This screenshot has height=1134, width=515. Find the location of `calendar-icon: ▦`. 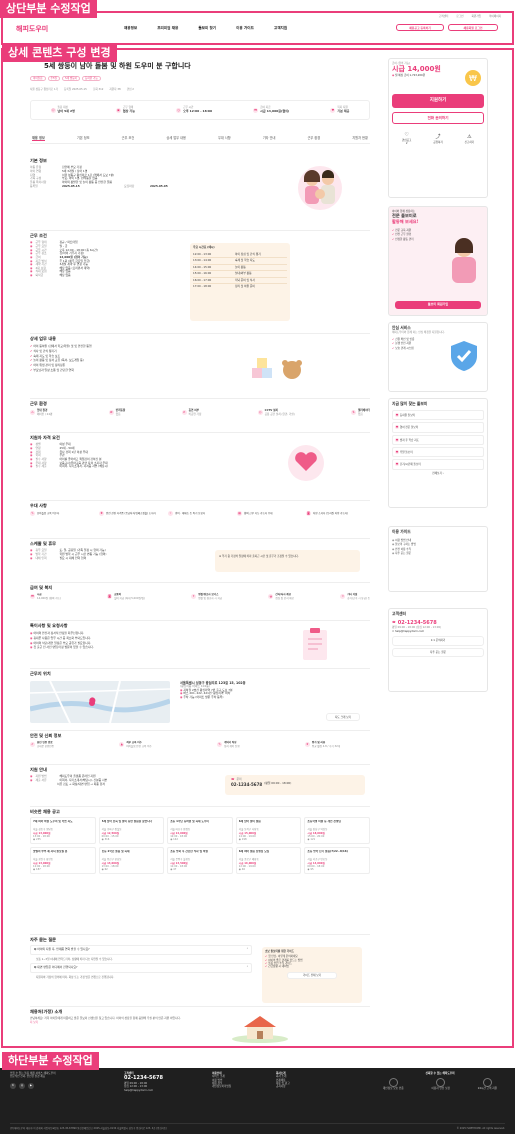

calendar-icon: ▦ is located at coordinates (239, 514).